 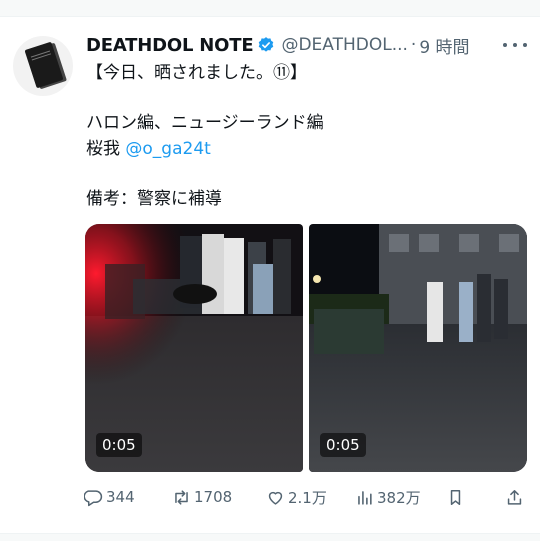 I want to click on share-icon, so click(x=514, y=497).